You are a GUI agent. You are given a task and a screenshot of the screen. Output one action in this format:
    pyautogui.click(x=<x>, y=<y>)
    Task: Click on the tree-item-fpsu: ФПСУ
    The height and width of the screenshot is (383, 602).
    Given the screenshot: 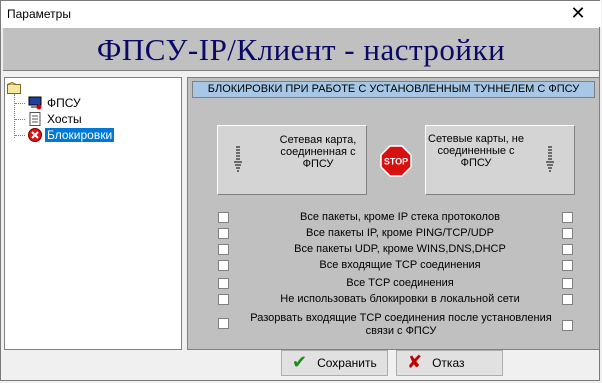 What is the action you would take?
    pyautogui.click(x=49, y=103)
    